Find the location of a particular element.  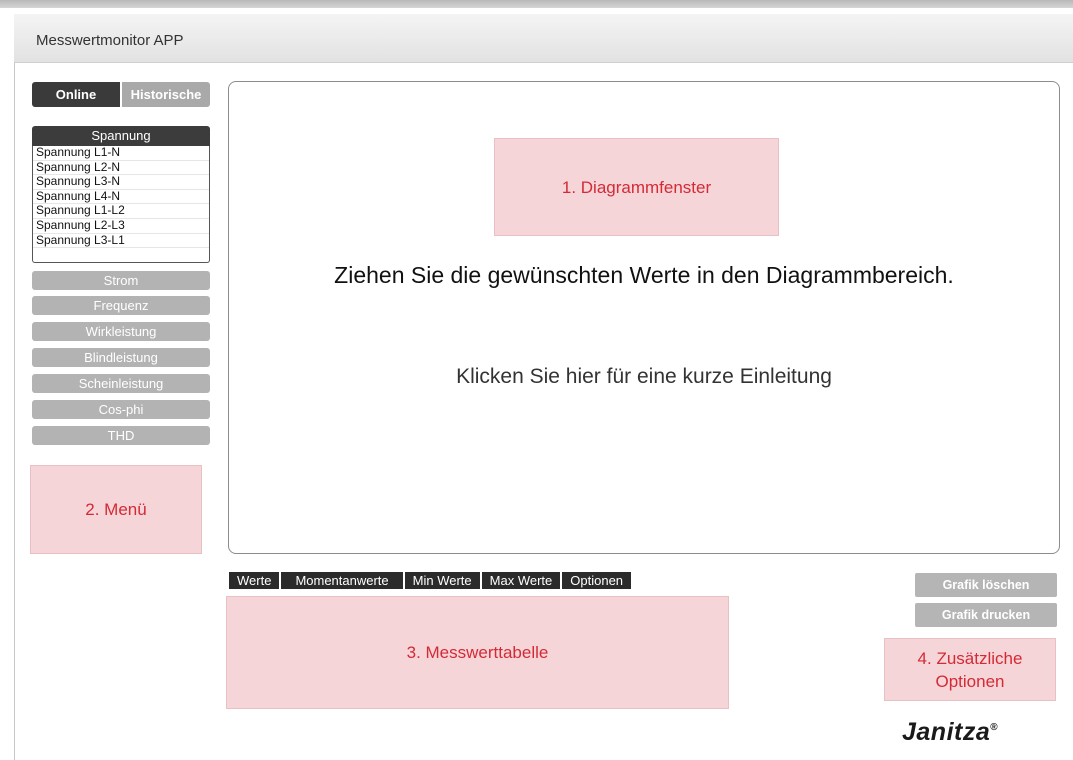

tab-werte: Werte is located at coordinates (254, 580).